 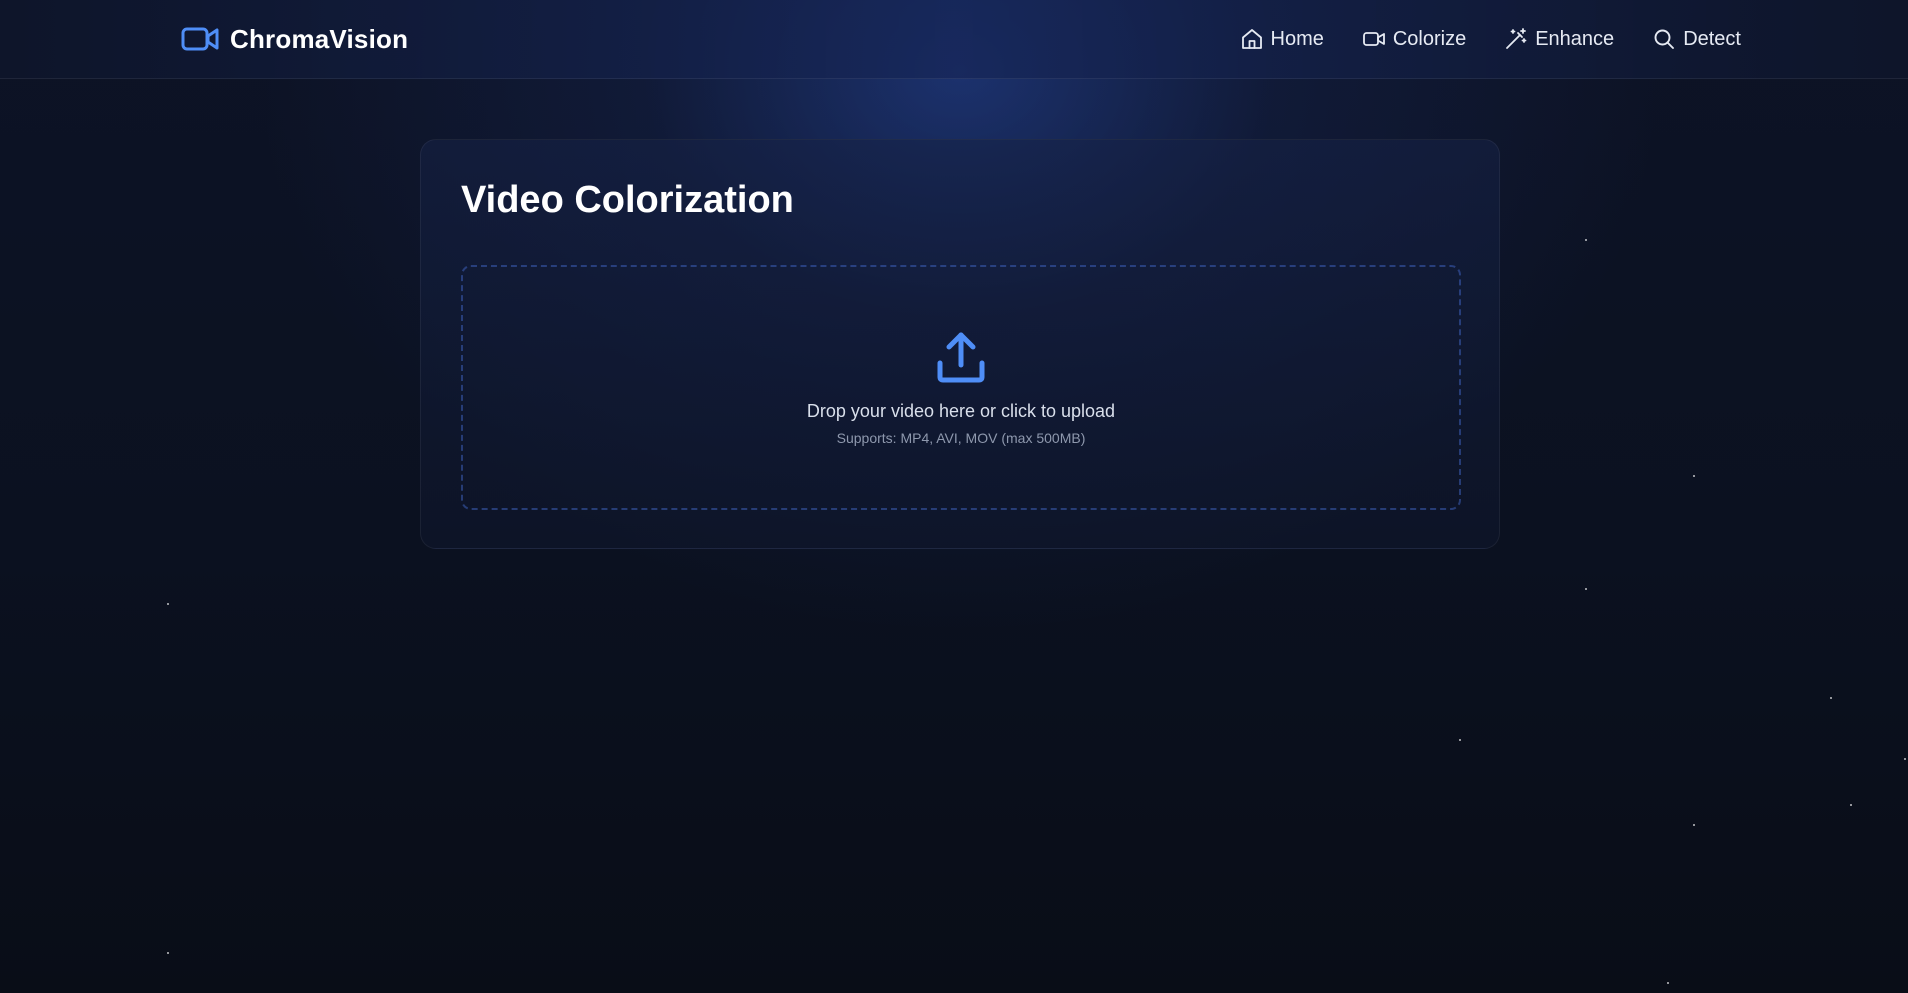 I want to click on brand-logo: ChromaVision, so click(x=294, y=39).